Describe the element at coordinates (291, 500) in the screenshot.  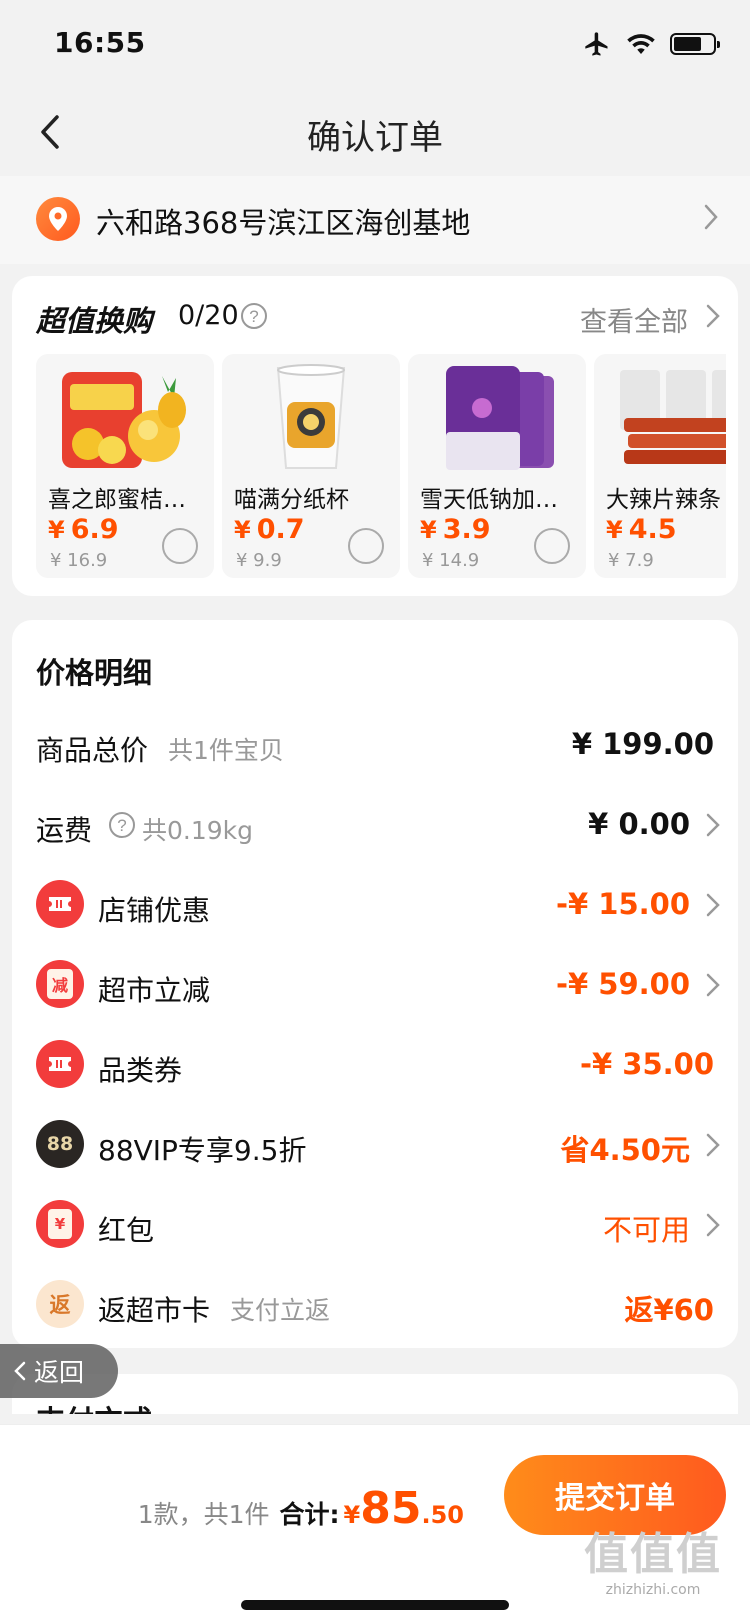
I see `exchange-item-name: 喵满分纸杯` at that location.